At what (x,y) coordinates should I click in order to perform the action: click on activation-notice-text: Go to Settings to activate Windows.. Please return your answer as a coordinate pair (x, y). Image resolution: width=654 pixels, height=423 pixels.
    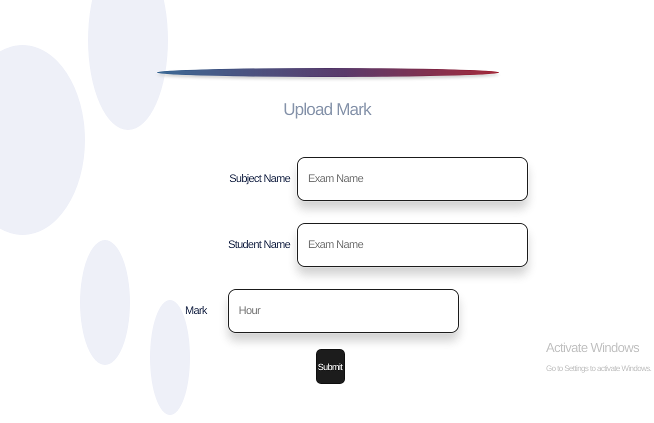
    Looking at the image, I should click on (599, 368).